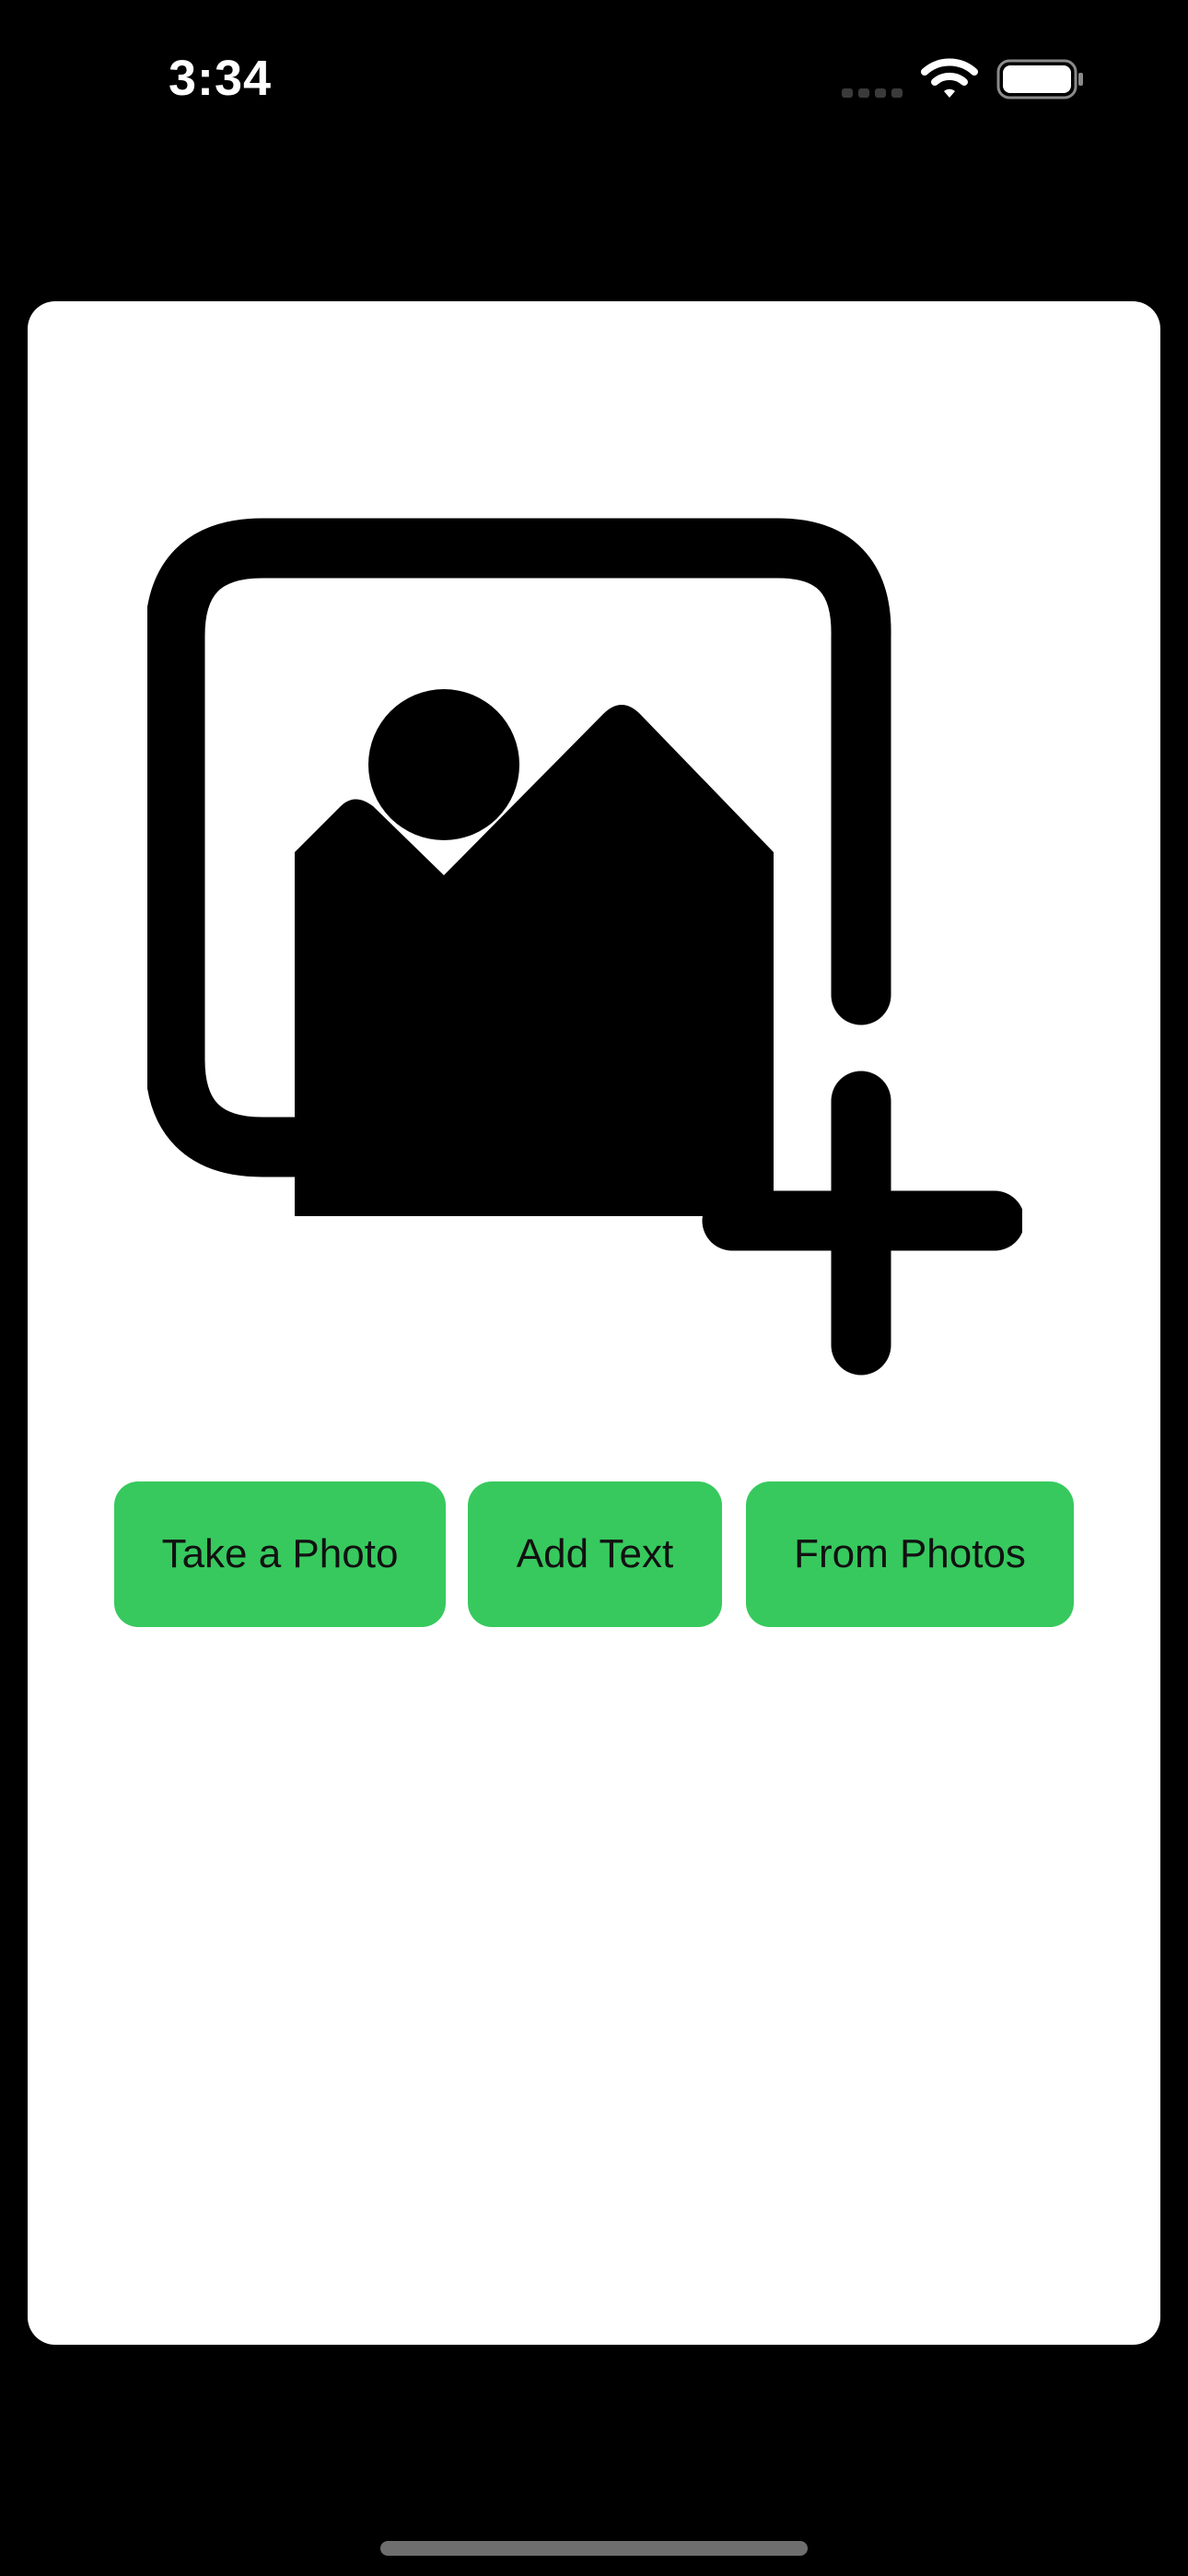 The width and height of the screenshot is (1188, 2576). I want to click on status-time: 3:34, so click(221, 78).